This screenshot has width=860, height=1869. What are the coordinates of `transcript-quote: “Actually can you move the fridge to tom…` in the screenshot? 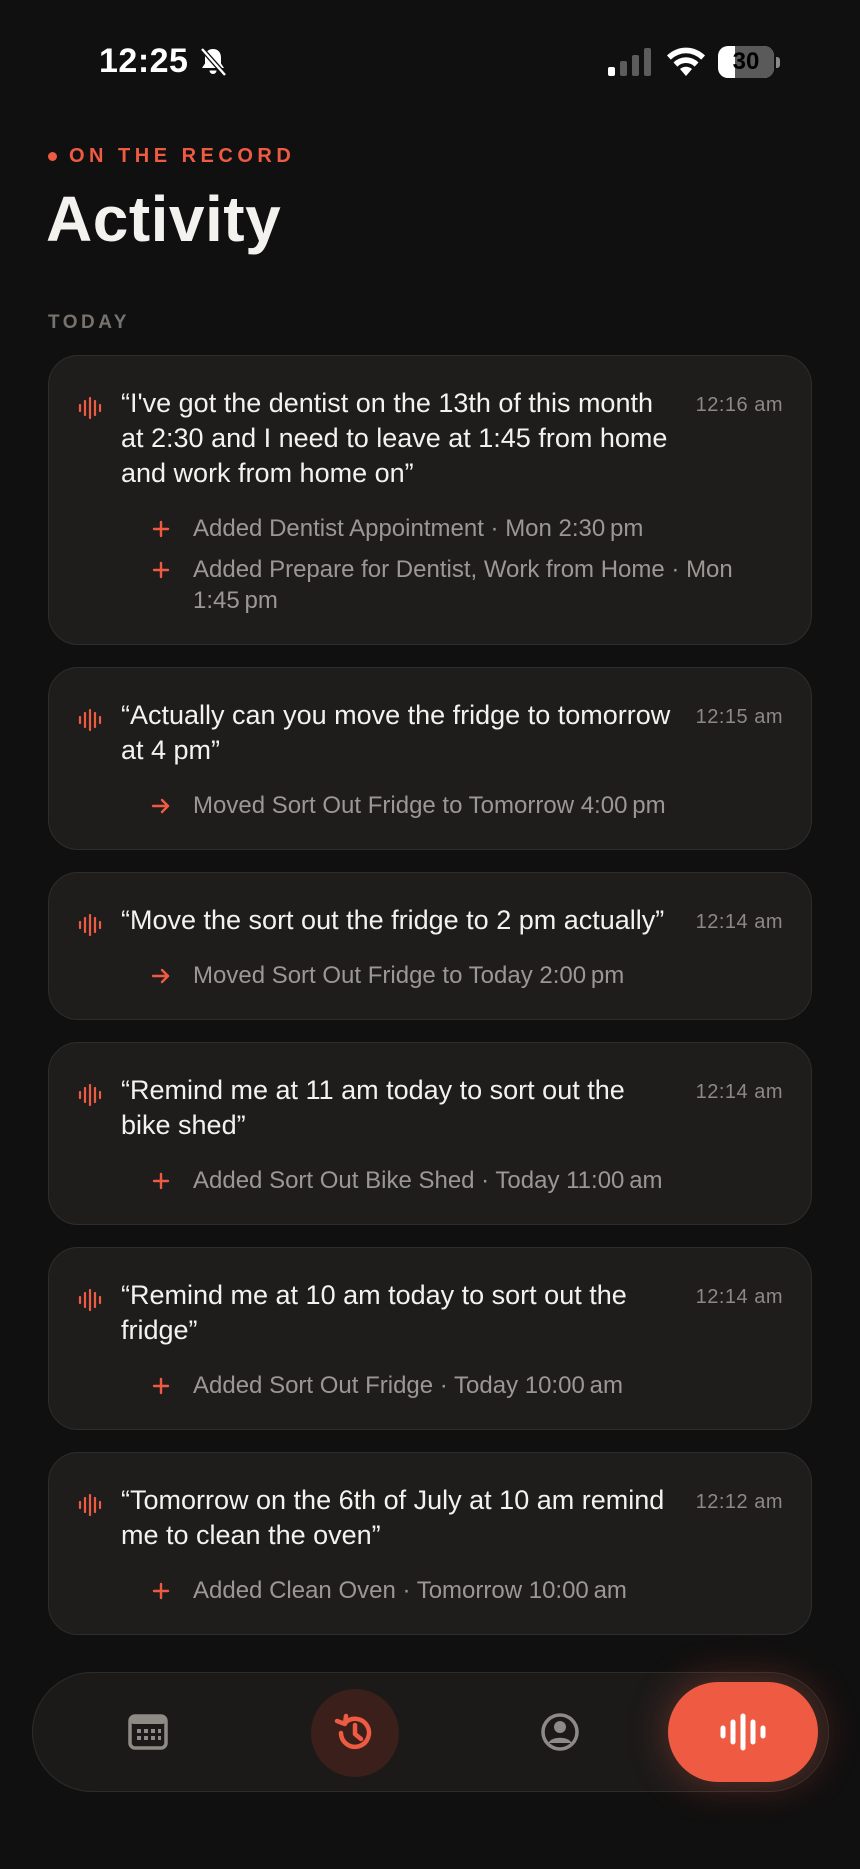 It's located at (396, 732).